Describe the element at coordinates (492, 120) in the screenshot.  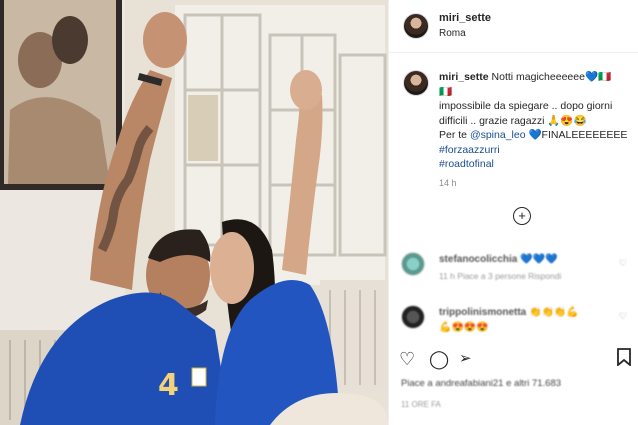
I see `caption-line4: difficili .. grazie ragazzi` at that location.